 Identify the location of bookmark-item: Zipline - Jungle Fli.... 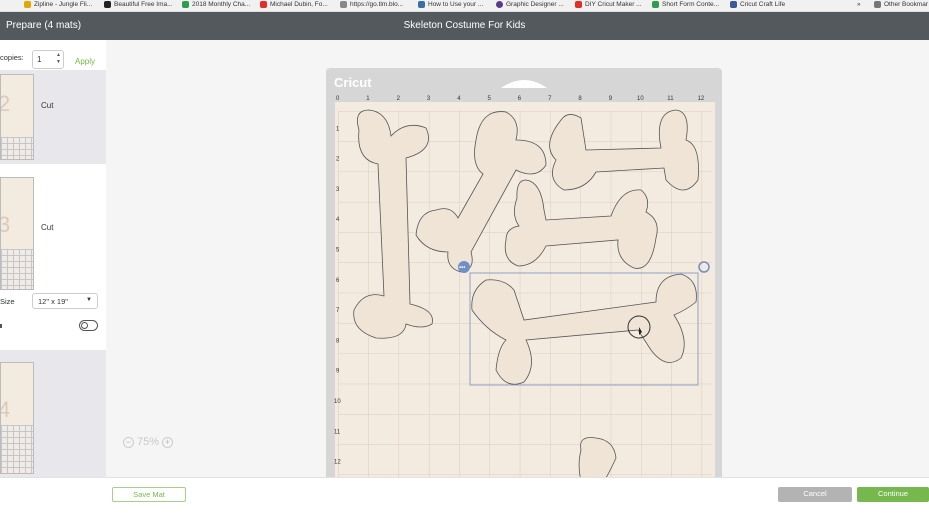
(58, 4).